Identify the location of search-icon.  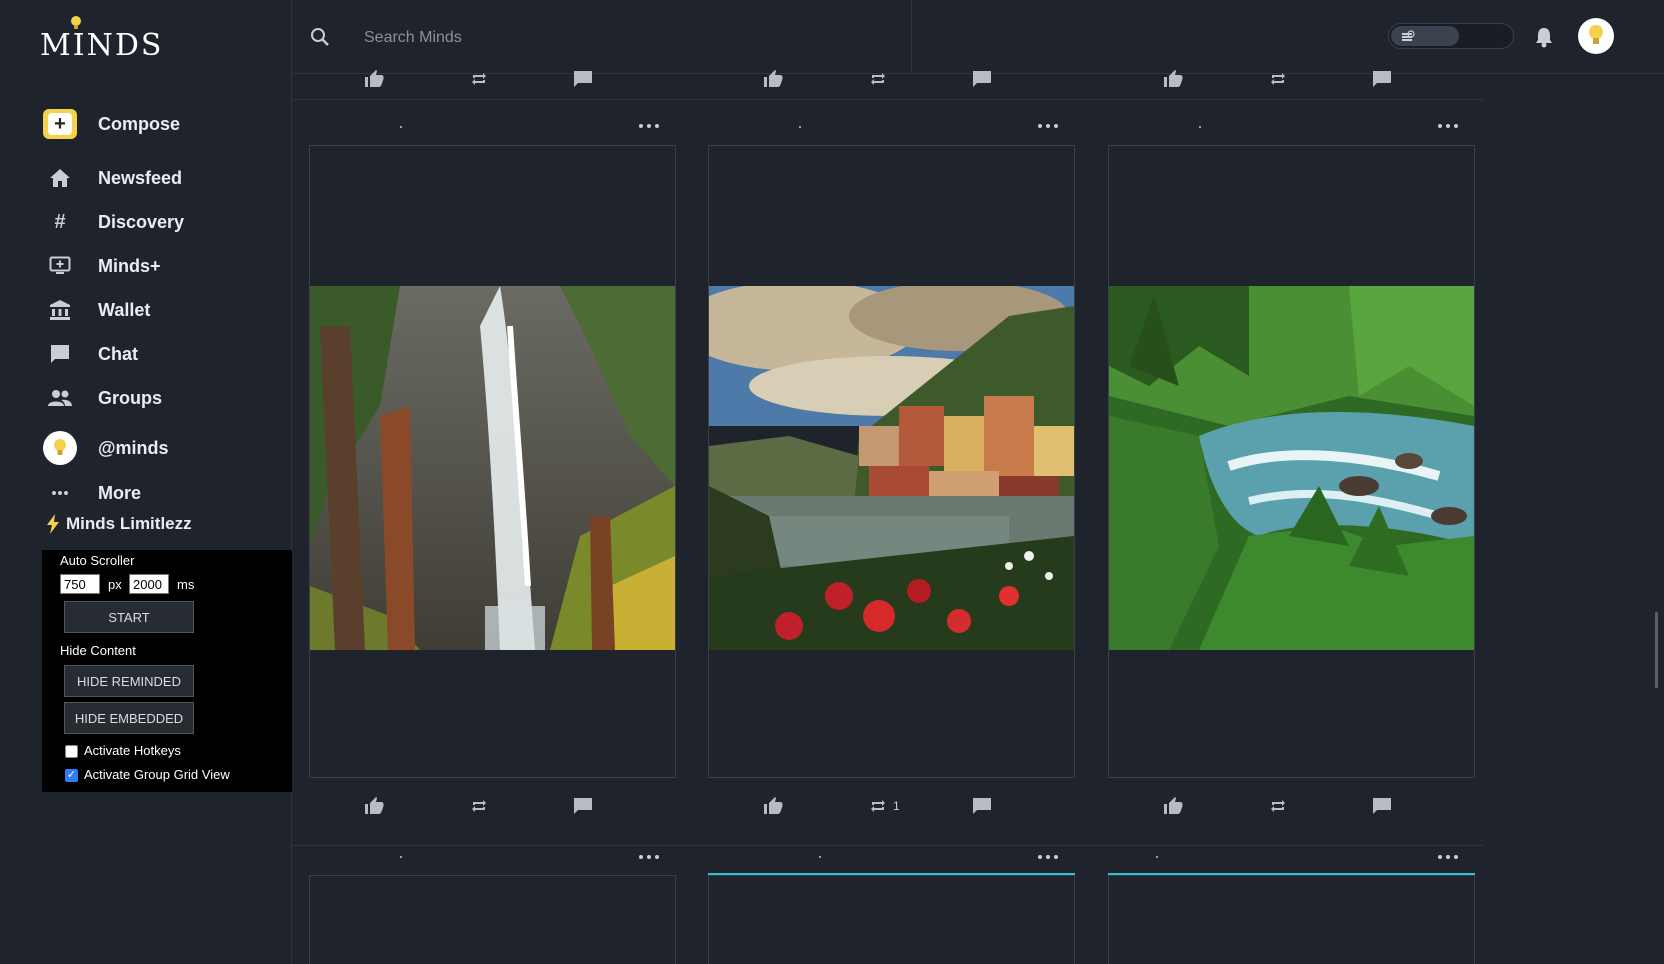
(320, 37).